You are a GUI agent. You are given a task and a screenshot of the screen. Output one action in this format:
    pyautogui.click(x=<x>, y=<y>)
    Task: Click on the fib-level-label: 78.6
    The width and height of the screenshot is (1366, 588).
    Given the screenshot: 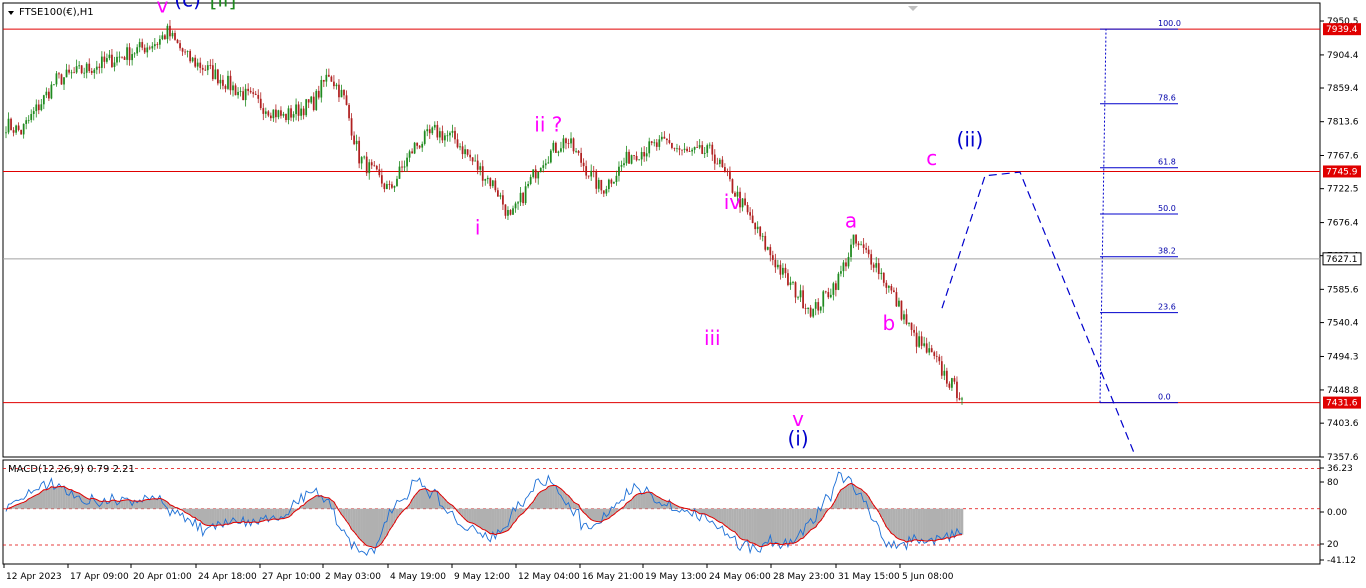 What is the action you would take?
    pyautogui.click(x=1167, y=98)
    